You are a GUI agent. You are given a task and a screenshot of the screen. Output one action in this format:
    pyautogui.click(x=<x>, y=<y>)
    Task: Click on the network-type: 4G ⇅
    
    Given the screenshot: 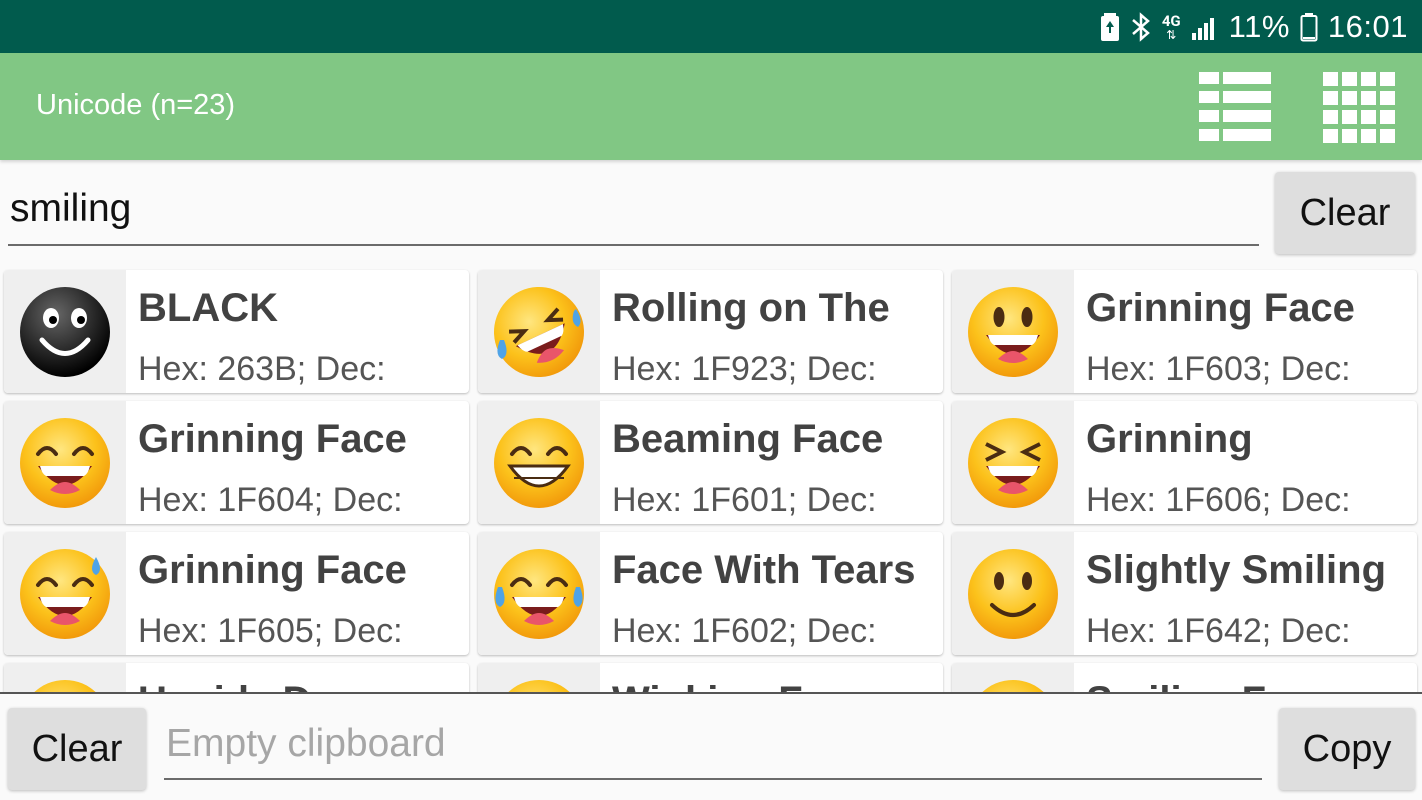 What is the action you would take?
    pyautogui.click(x=1171, y=26)
    